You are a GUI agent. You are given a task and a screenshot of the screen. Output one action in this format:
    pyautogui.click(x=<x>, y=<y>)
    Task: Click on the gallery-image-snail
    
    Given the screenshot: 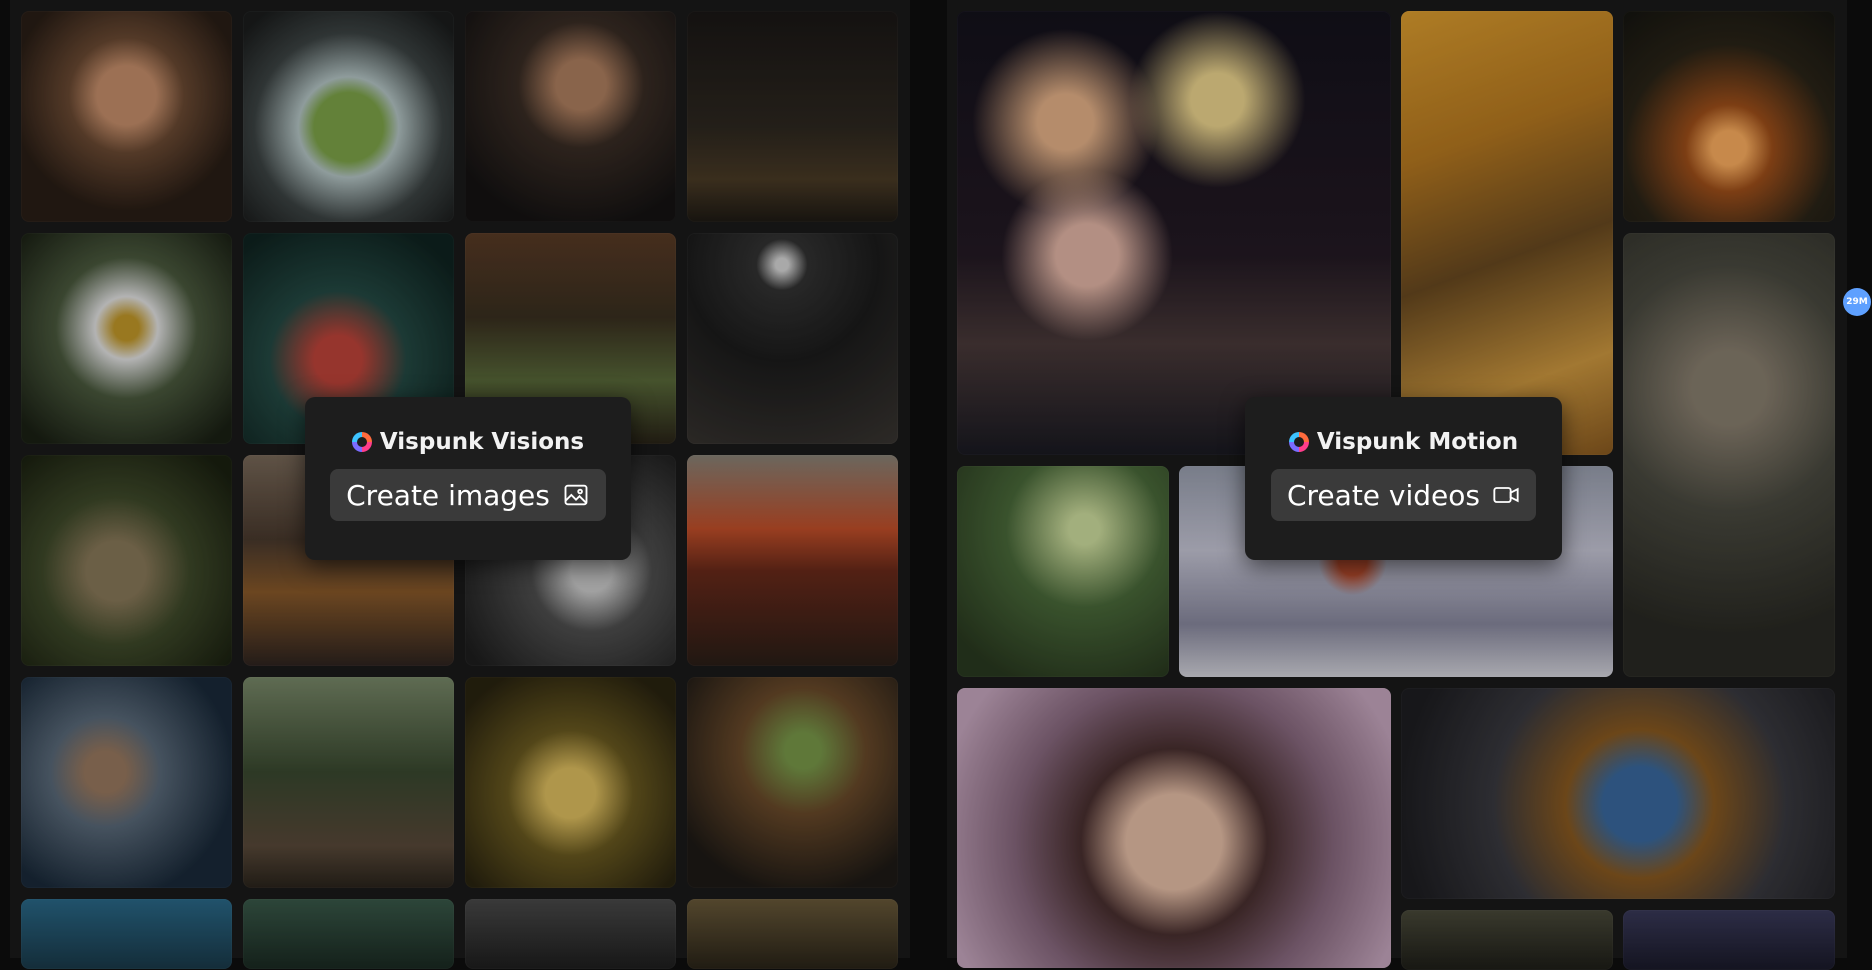 What is the action you would take?
    pyautogui.click(x=126, y=560)
    